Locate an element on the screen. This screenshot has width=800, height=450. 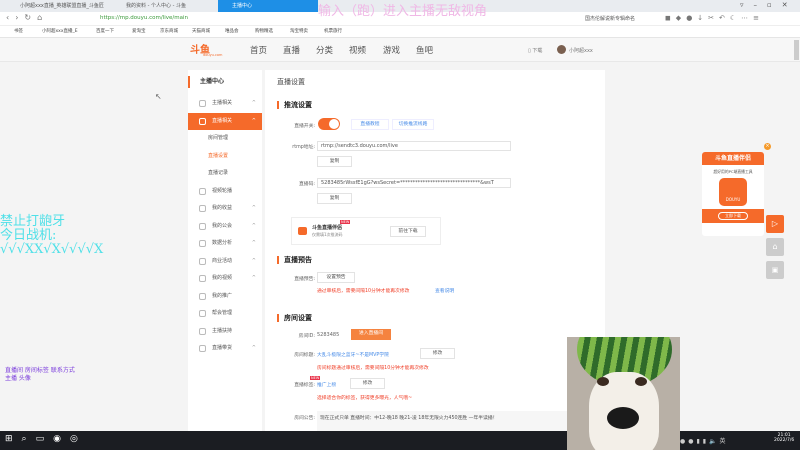
rtmp-field: rtmp://sendtc3.douyu.com/live is located at coordinates (414, 146).